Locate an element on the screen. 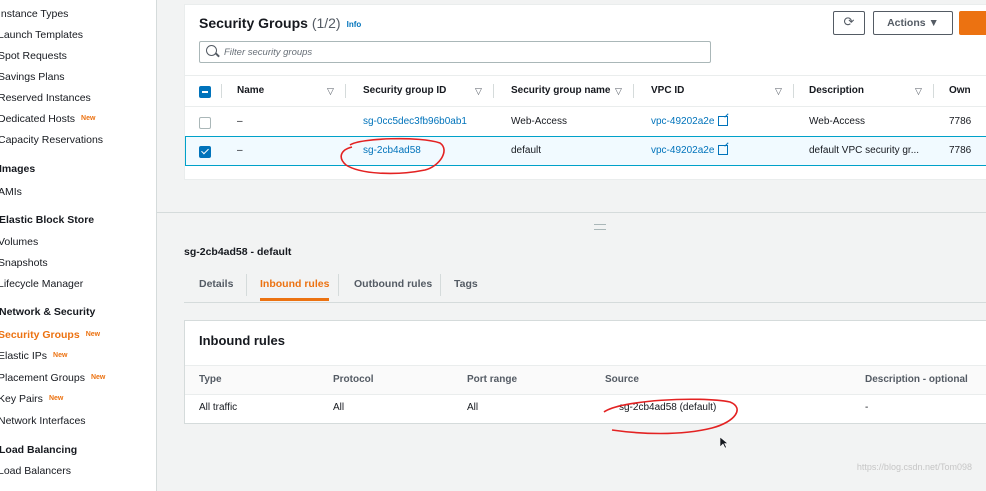 The width and height of the screenshot is (986, 491). sidebar-item-network-interfaces: Network Interfaces is located at coordinates (43, 421).